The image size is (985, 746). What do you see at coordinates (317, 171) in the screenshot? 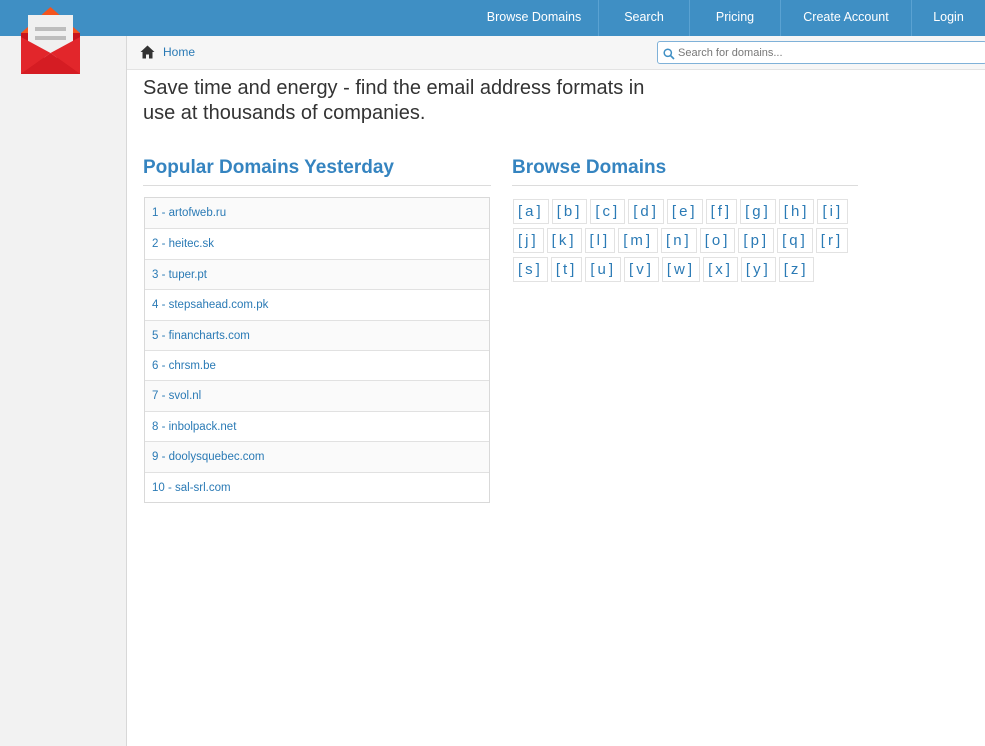
I see `popular-domains-heading: Popular Domains Yesterday` at bounding box center [317, 171].